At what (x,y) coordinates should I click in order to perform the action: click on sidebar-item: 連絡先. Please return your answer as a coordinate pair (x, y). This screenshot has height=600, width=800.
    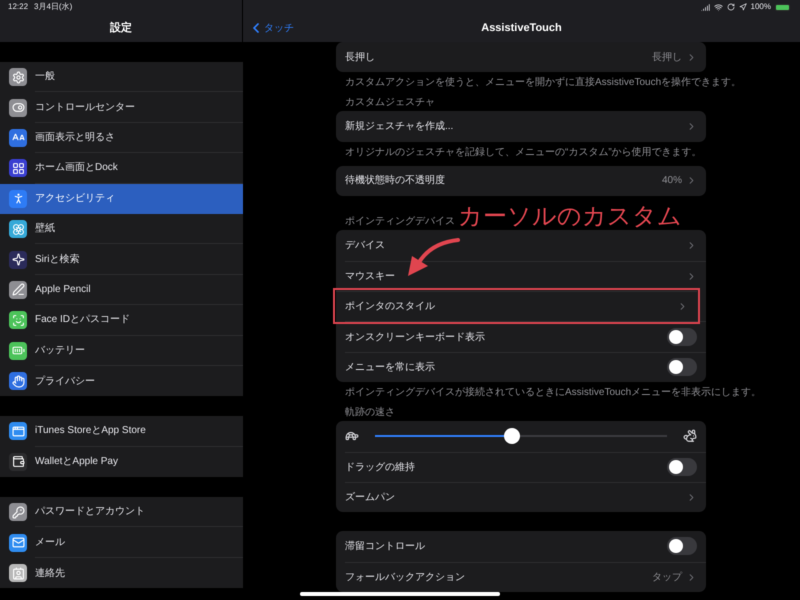
    Looking at the image, I should click on (121, 573).